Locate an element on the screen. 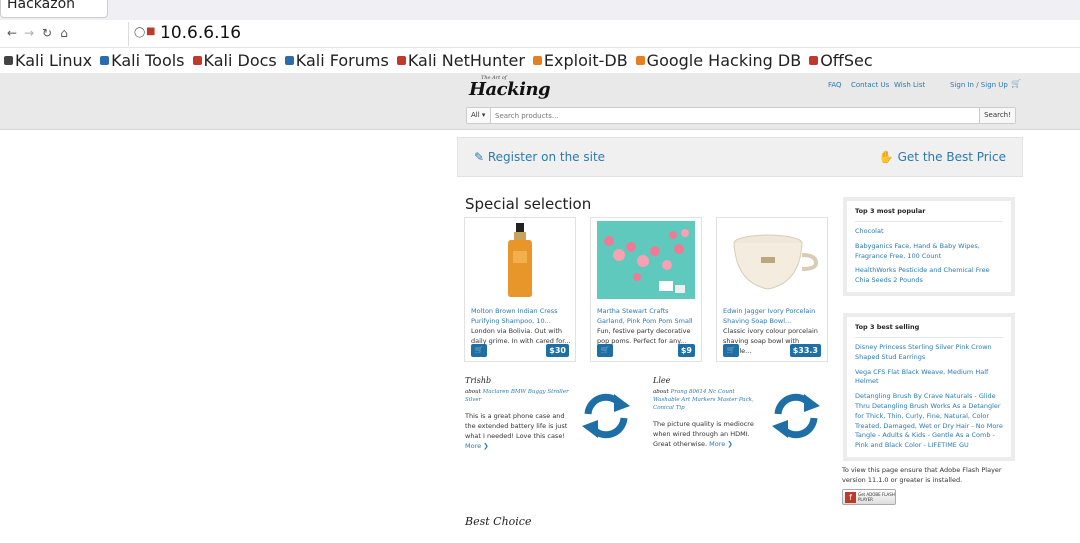 The image size is (1080, 543). price-badge: $33.3 is located at coordinates (805, 350).